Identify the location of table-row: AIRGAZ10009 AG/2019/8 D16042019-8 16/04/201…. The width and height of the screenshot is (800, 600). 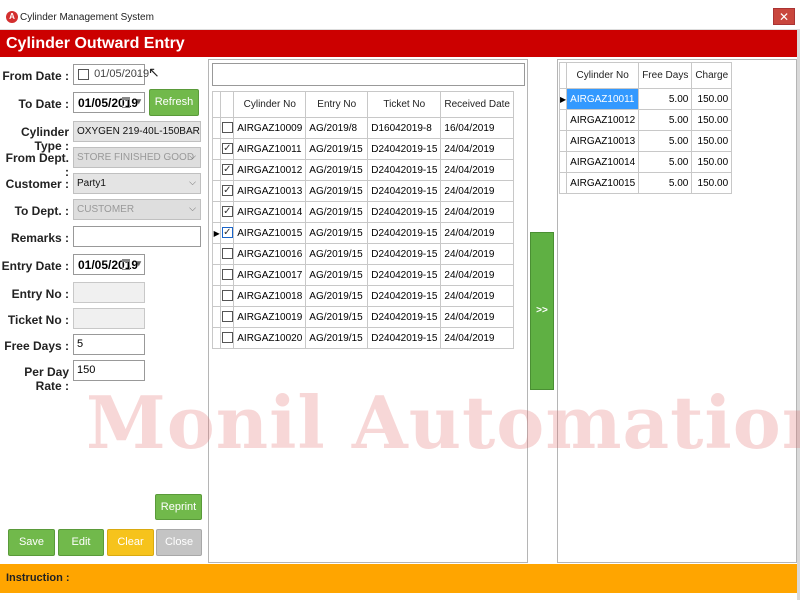
(362, 128).